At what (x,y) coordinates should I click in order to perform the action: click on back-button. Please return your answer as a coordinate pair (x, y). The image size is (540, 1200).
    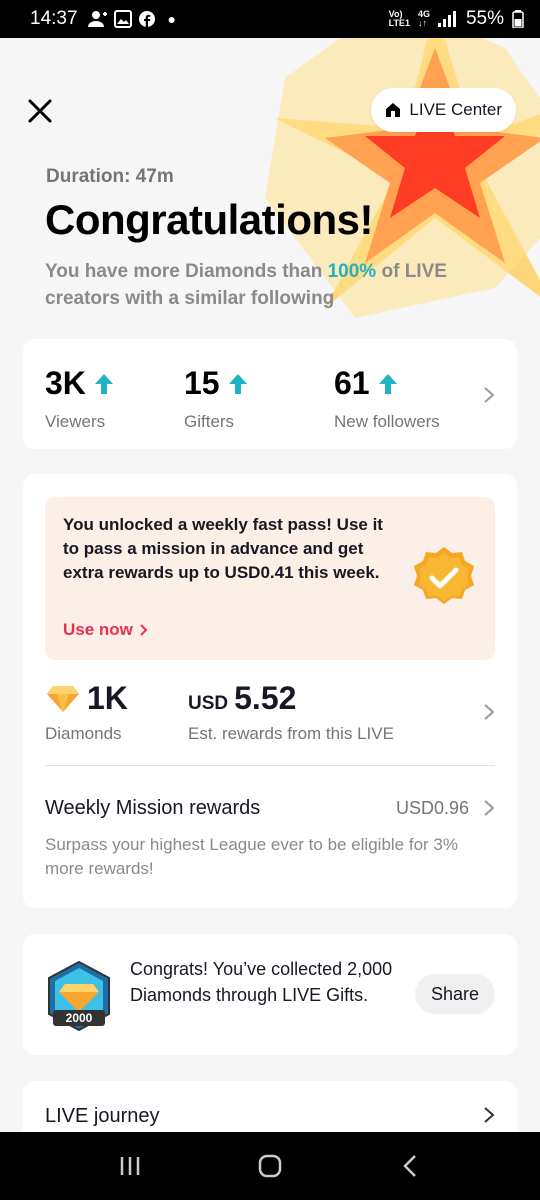
    Looking at the image, I should click on (410, 1166).